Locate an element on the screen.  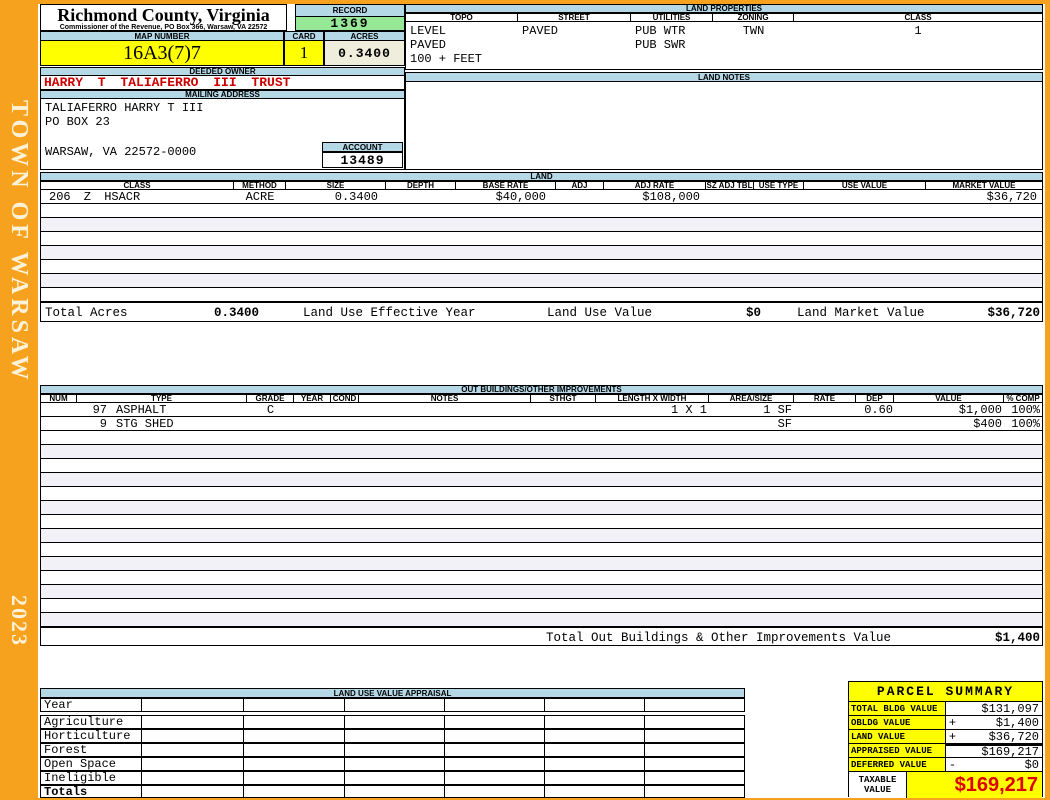
col-use-type: USE TYPE is located at coordinates (779, 185).